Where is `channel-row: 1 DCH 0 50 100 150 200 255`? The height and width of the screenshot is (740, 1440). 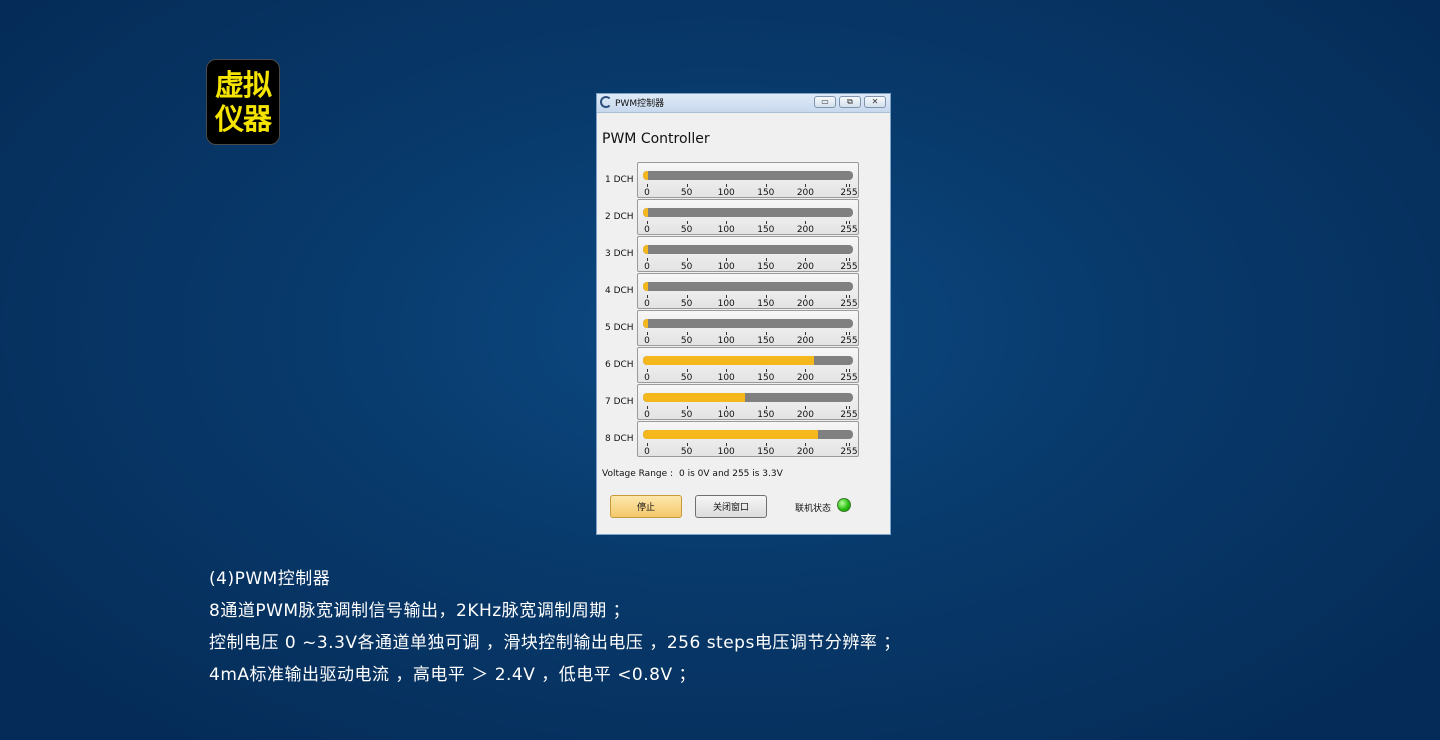 channel-row: 1 DCH 0 50 100 150 200 255 is located at coordinates (731, 180).